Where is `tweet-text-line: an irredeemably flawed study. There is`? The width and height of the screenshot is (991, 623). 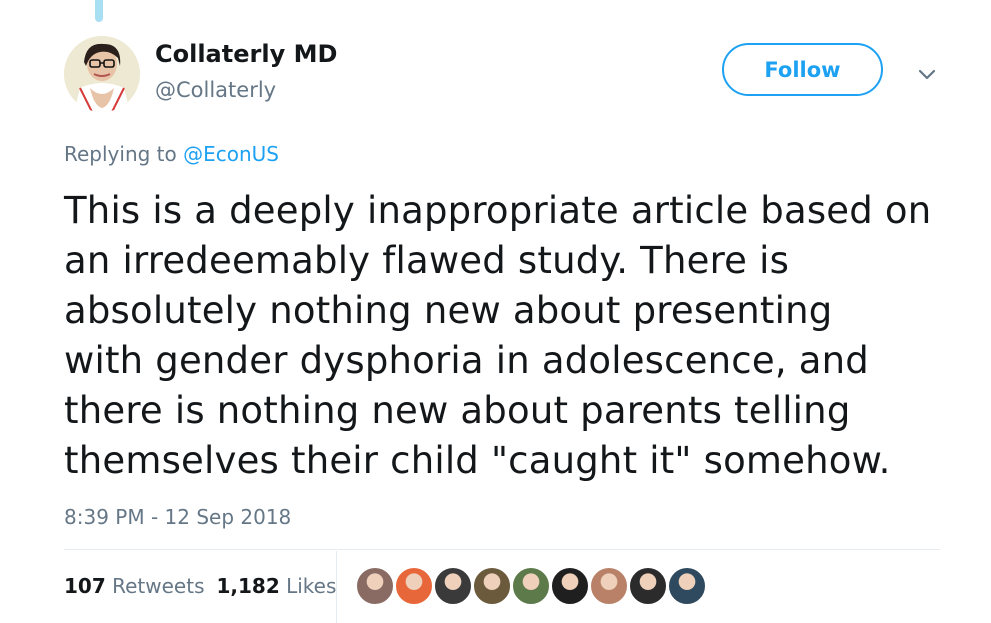 tweet-text-line: an irredeemably flawed study. There is is located at coordinates (427, 260).